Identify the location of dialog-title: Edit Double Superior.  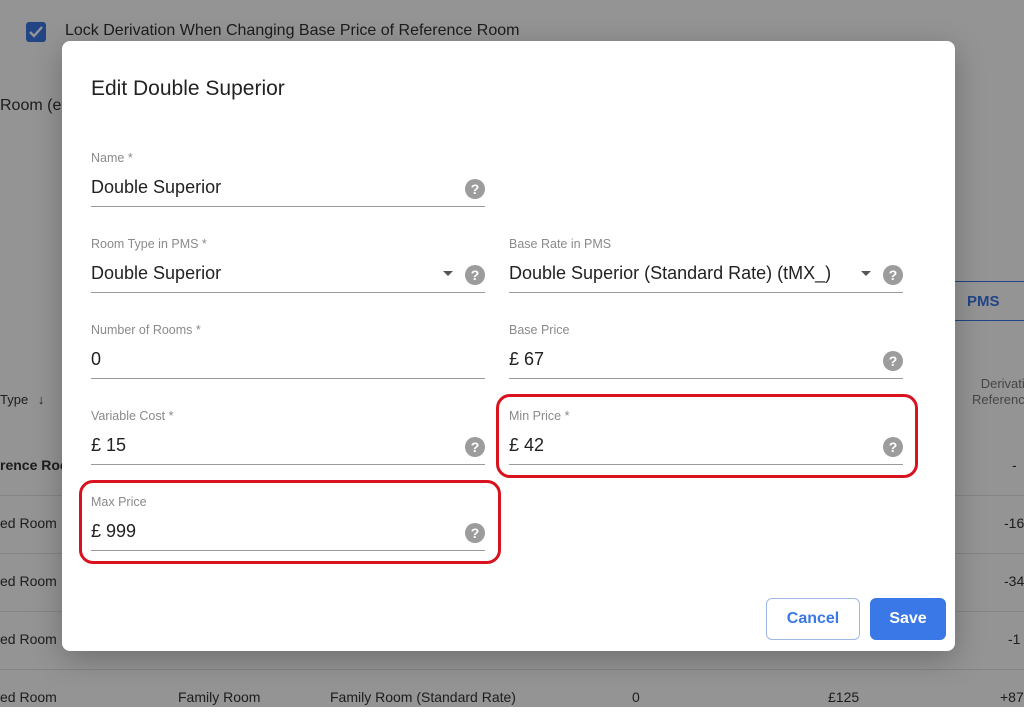
(188, 88).